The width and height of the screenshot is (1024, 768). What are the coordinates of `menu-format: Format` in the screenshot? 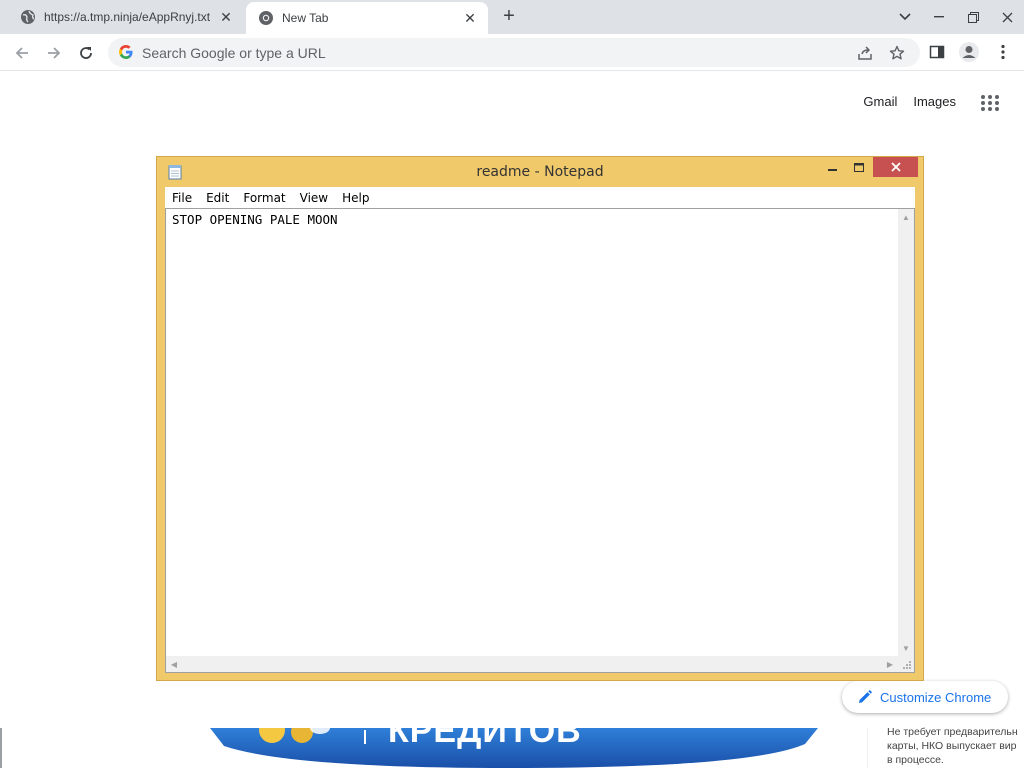 It's located at (264, 198).